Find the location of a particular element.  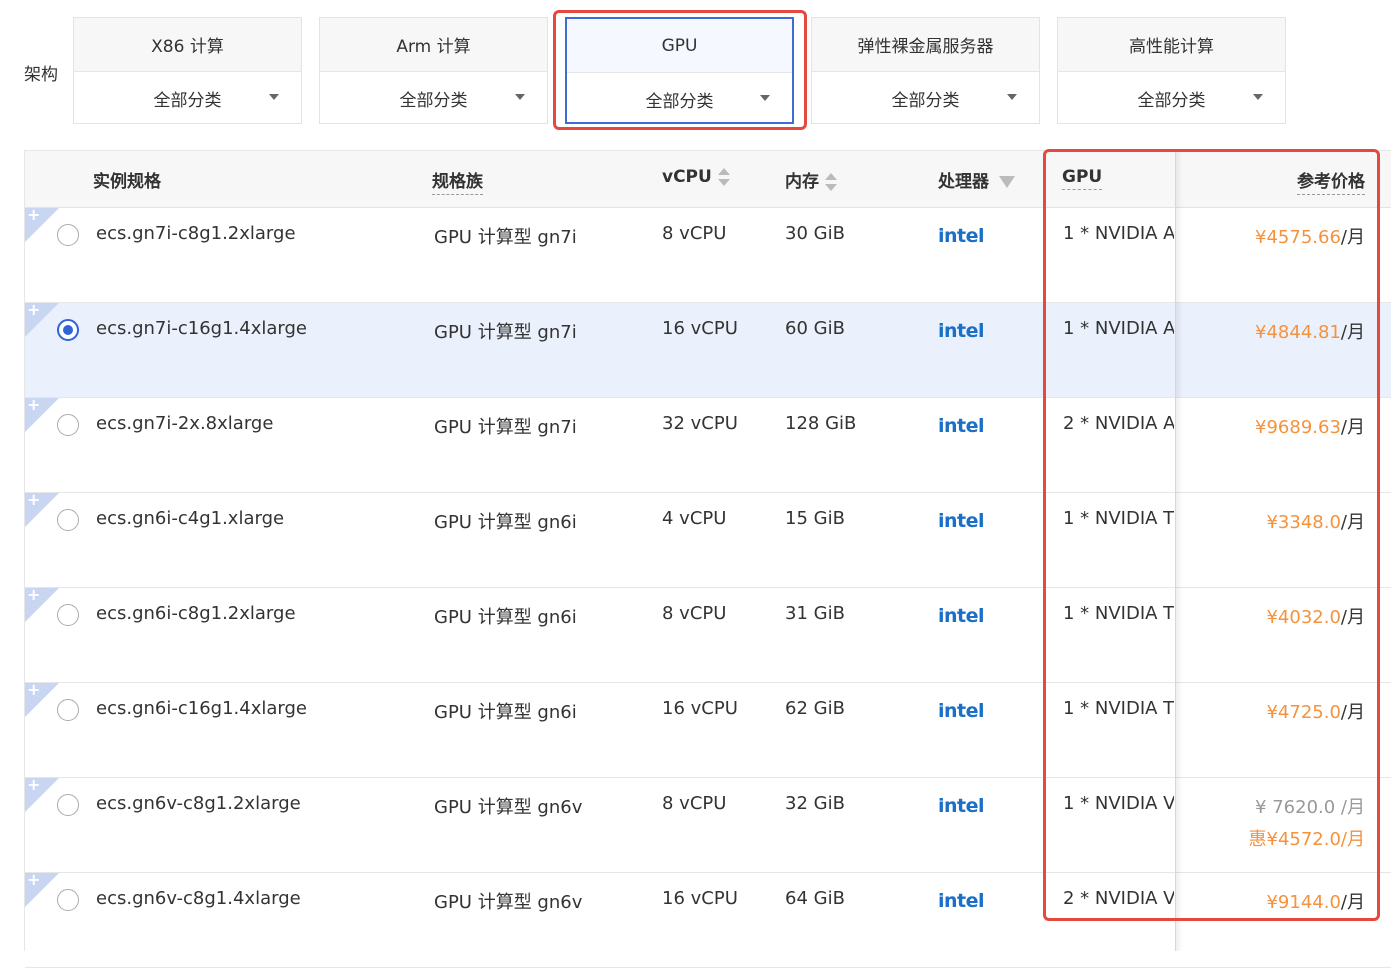

spec-cell: ecs.gn6v-c8g1.4xlarge is located at coordinates (198, 898).